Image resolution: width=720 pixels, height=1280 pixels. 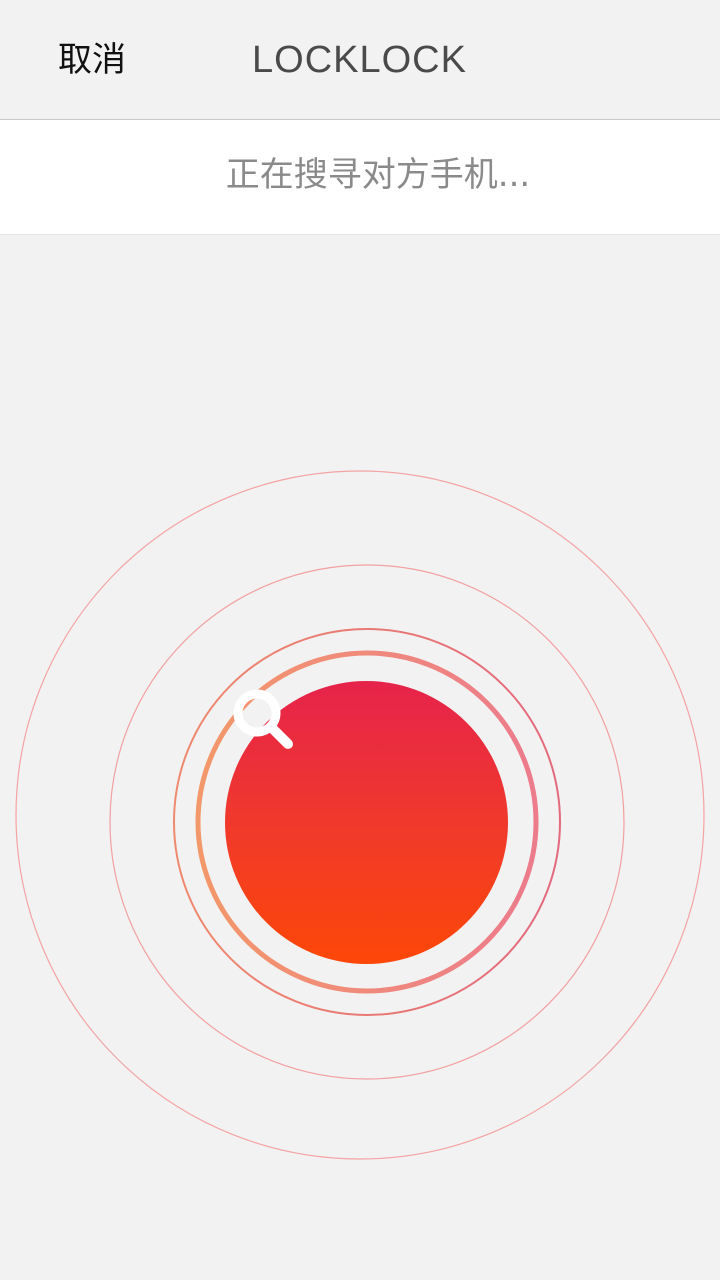 What do you see at coordinates (263, 719) in the screenshot?
I see `search-icon` at bounding box center [263, 719].